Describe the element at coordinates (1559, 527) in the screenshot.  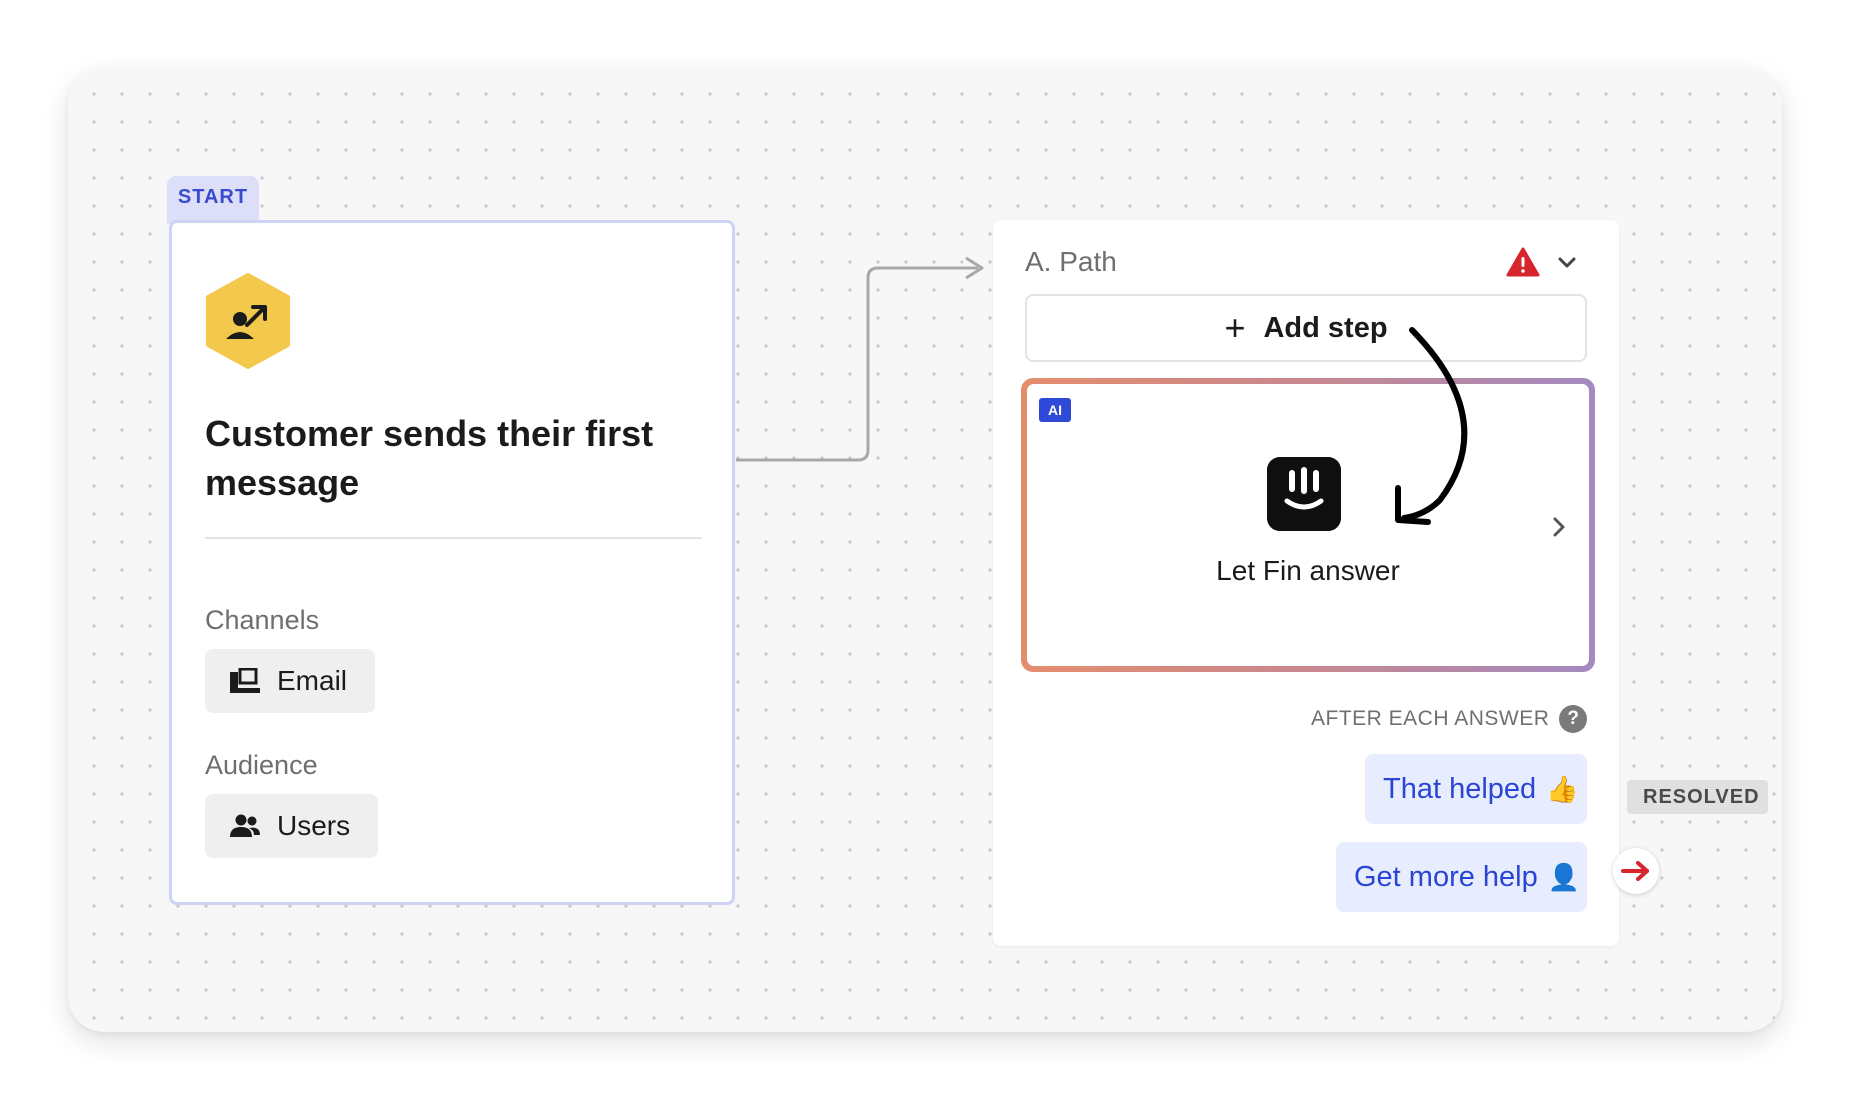
I see `chevron-right-icon` at that location.